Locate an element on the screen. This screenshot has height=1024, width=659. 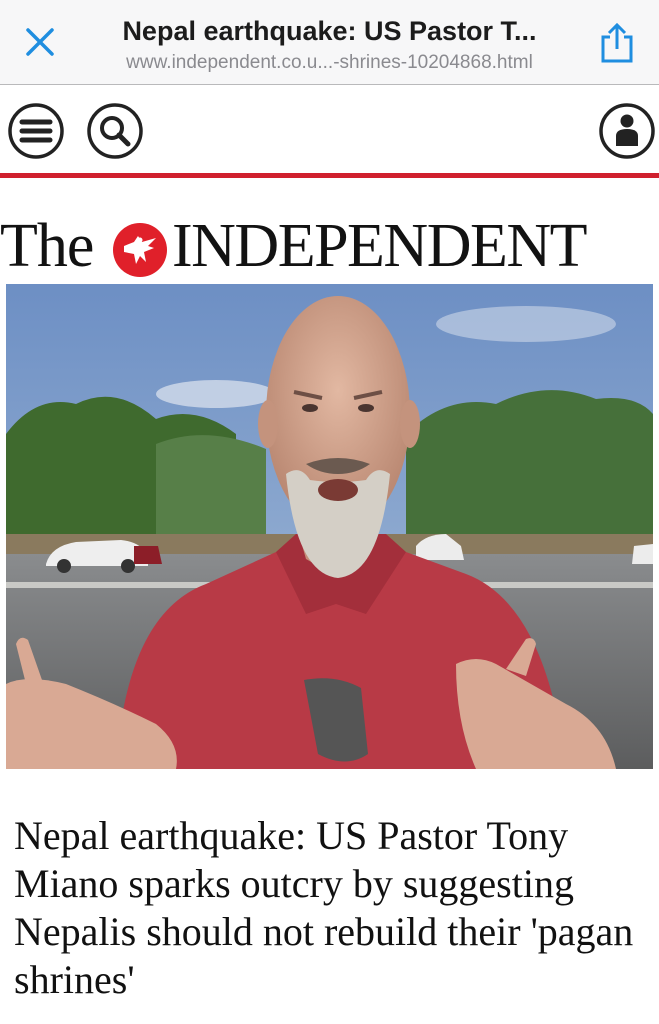
account-icon is located at coordinates (627, 131).